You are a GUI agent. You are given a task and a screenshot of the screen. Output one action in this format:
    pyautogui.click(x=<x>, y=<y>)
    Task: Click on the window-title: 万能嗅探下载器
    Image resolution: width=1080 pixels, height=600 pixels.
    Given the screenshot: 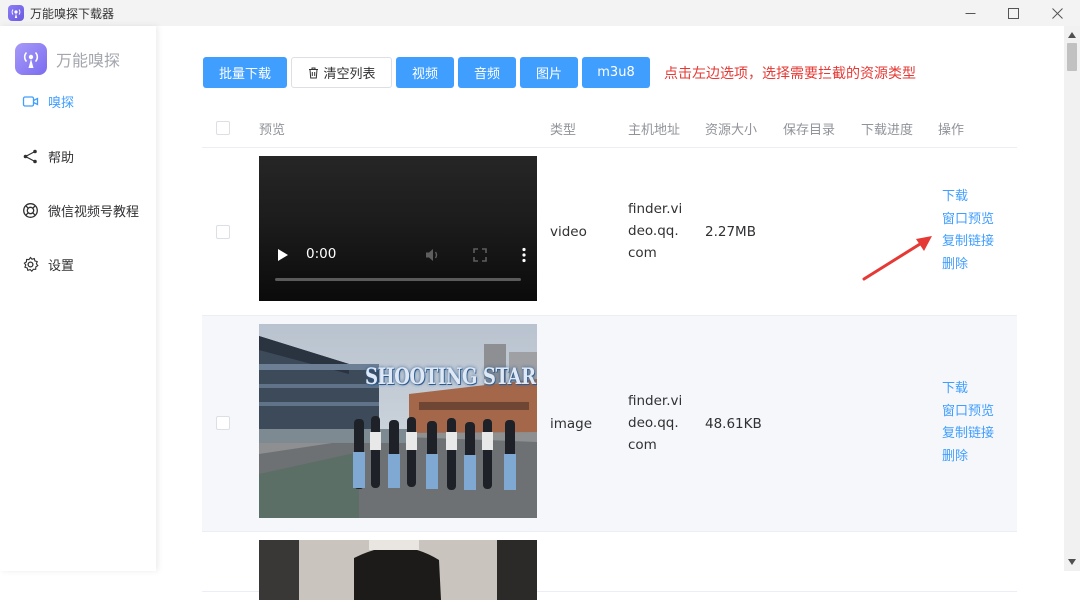 What is the action you would take?
    pyautogui.click(x=72, y=13)
    